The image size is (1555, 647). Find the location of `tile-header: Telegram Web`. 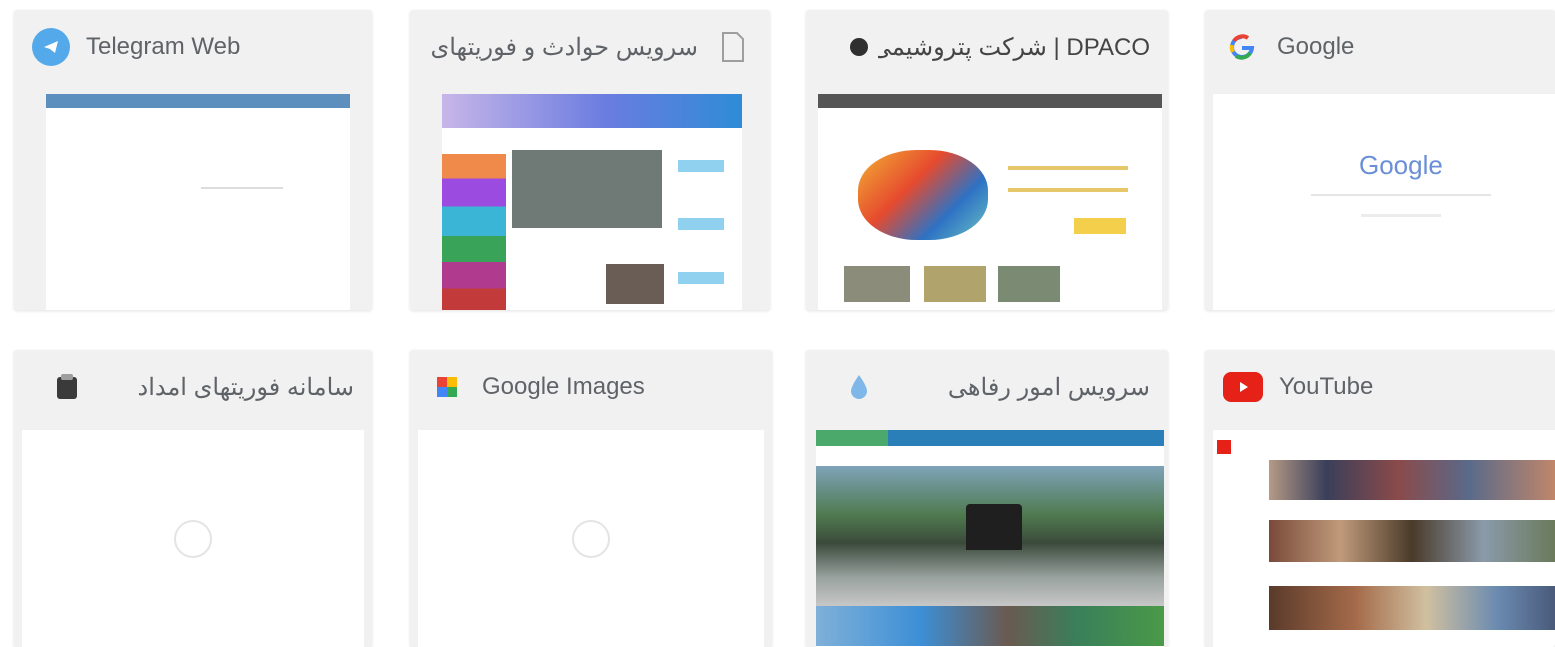

tile-header: Telegram Web is located at coordinates (193, 47).